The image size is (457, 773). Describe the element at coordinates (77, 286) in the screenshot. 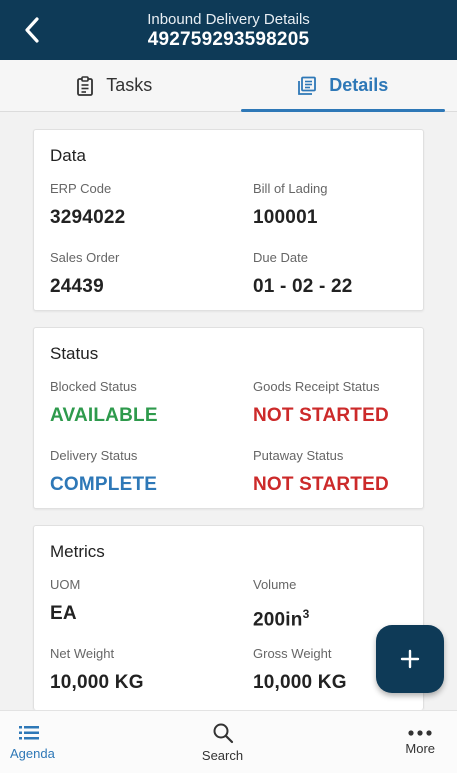

I see `sales-order-value: 24439` at that location.